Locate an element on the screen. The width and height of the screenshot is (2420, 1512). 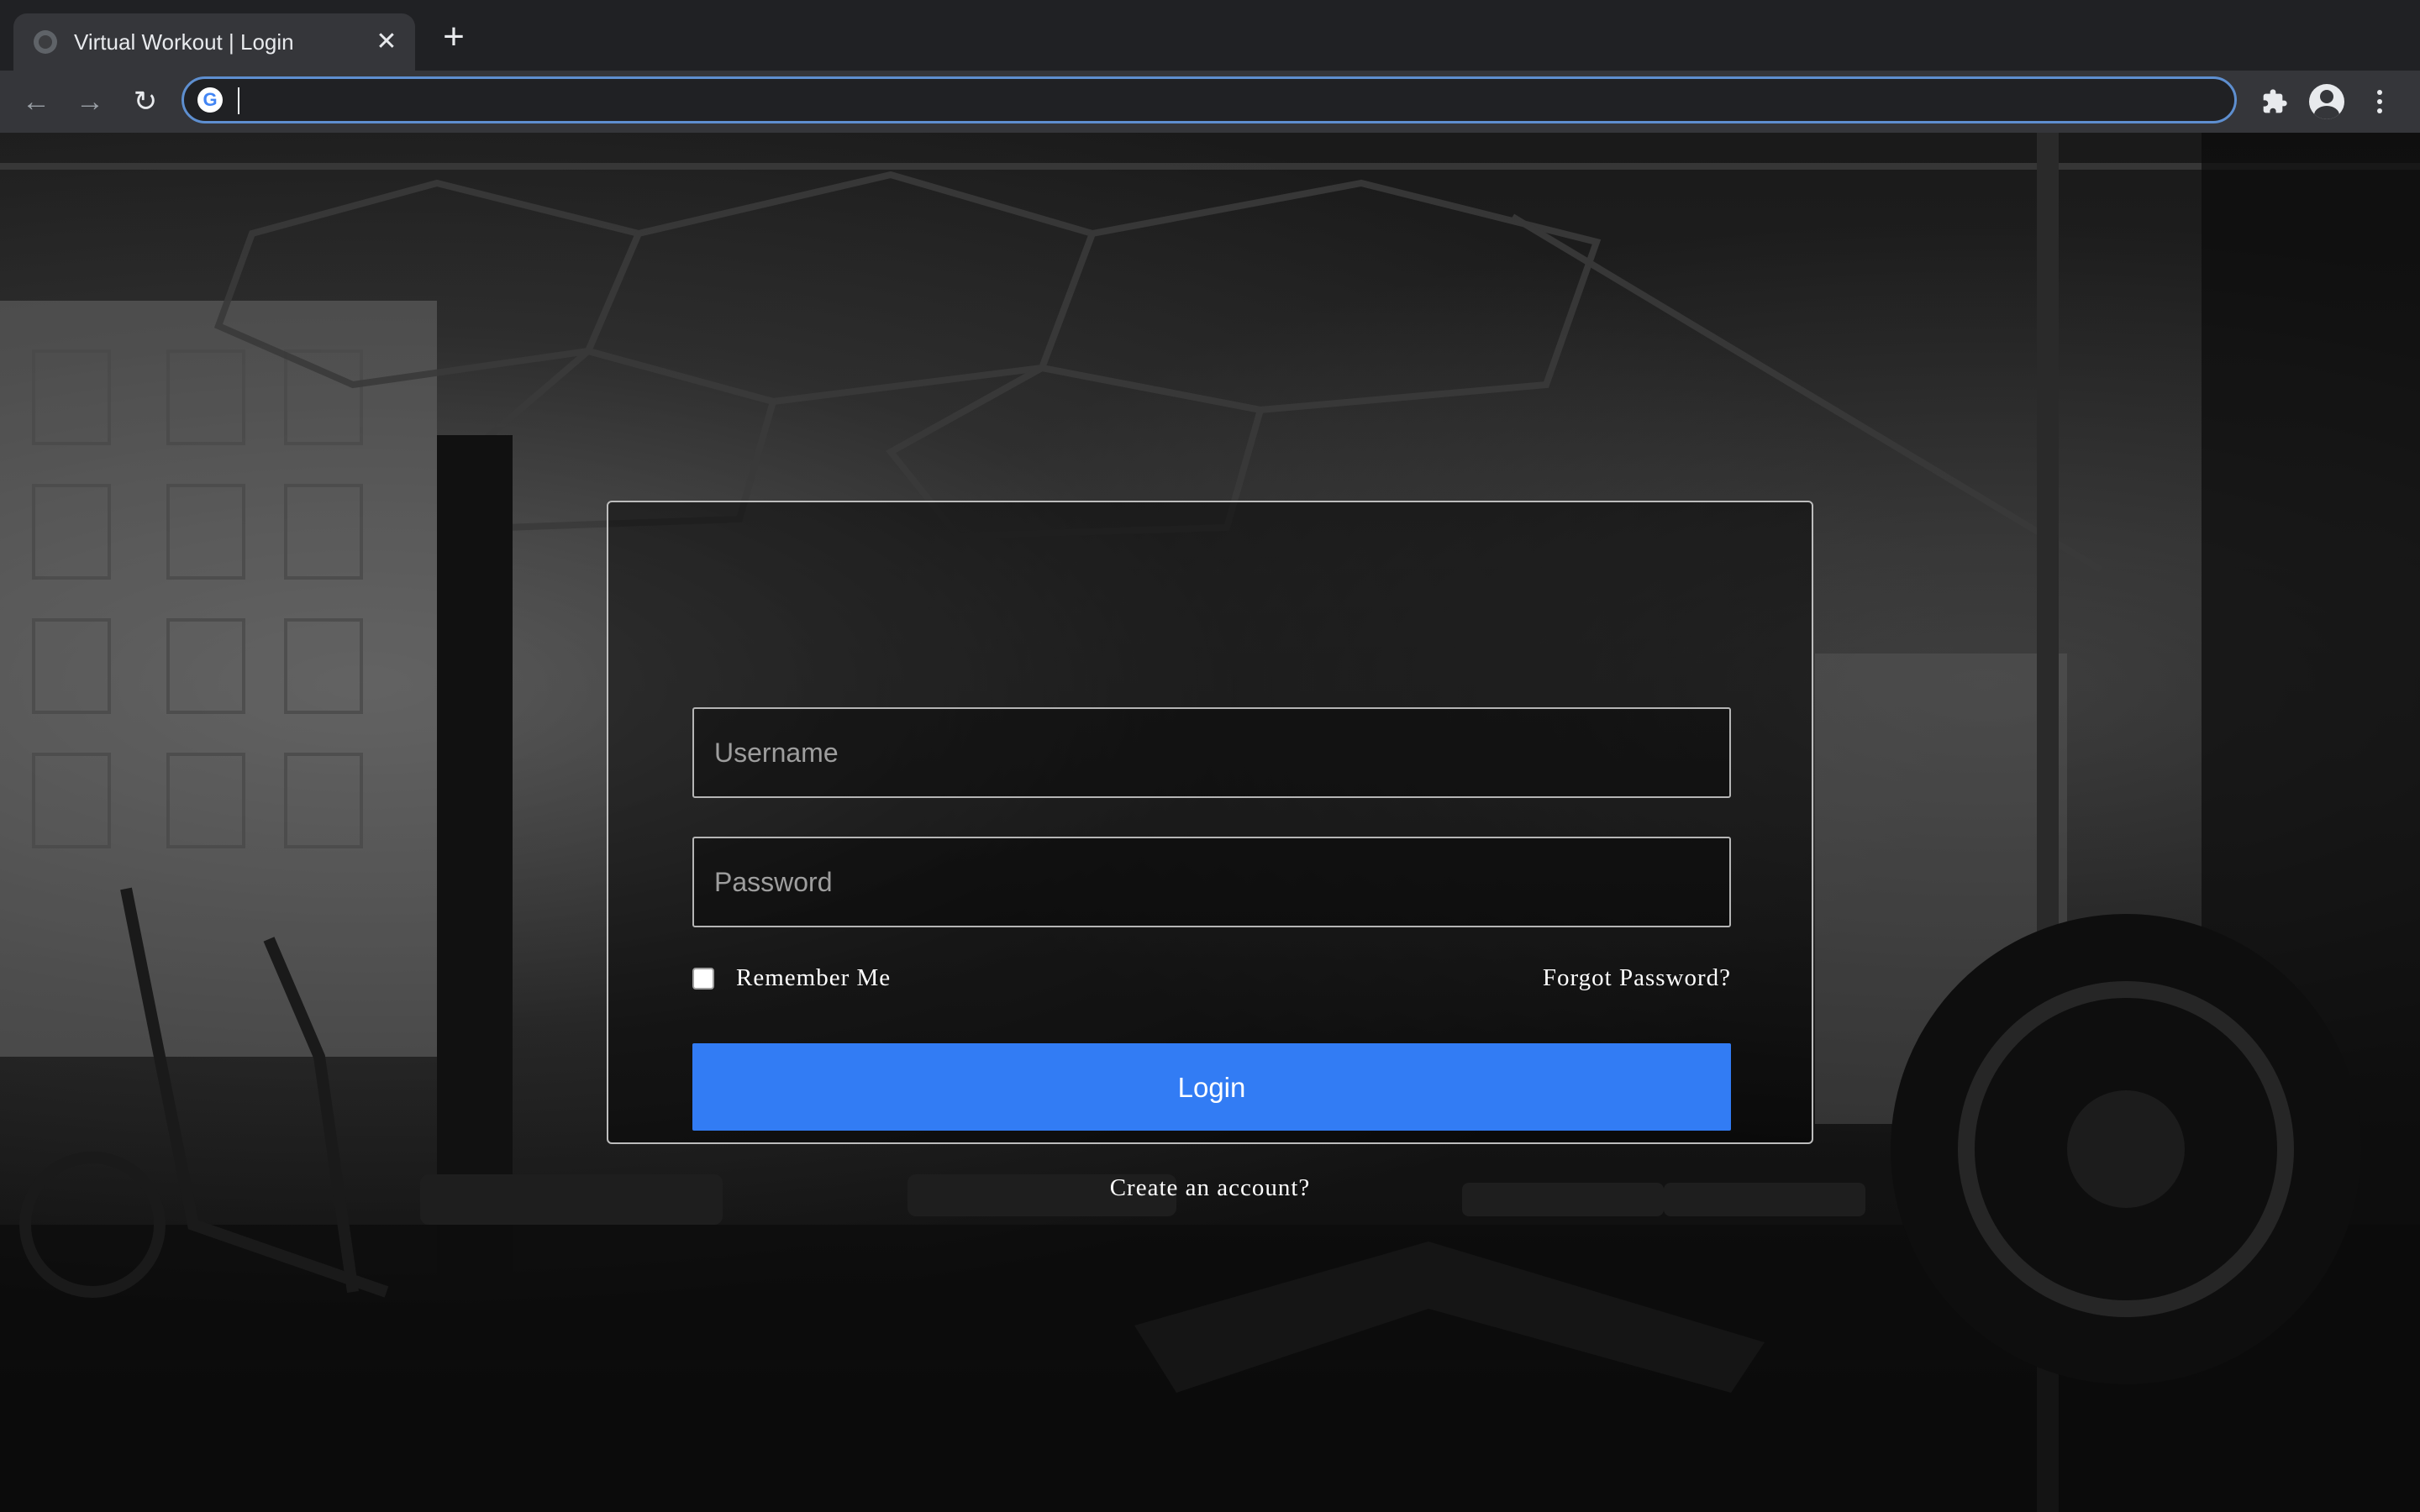
tab-title: Virtual Workout | Login is located at coordinates (184, 42).